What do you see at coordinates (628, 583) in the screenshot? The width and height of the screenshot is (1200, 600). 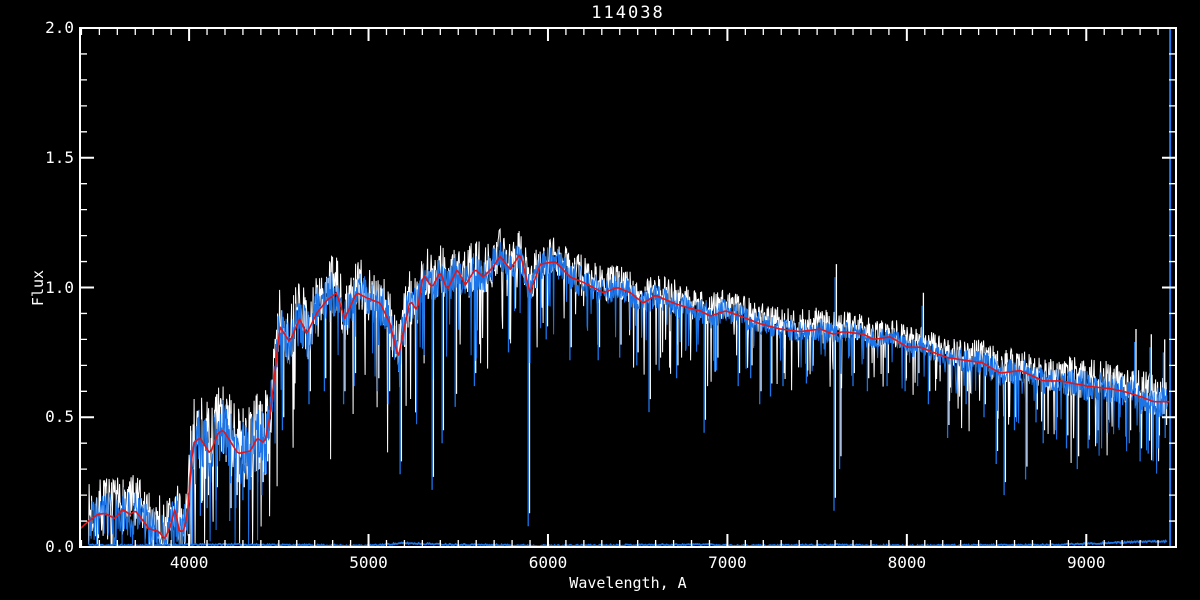 I see `x-axis-label: Wavelength, A` at bounding box center [628, 583].